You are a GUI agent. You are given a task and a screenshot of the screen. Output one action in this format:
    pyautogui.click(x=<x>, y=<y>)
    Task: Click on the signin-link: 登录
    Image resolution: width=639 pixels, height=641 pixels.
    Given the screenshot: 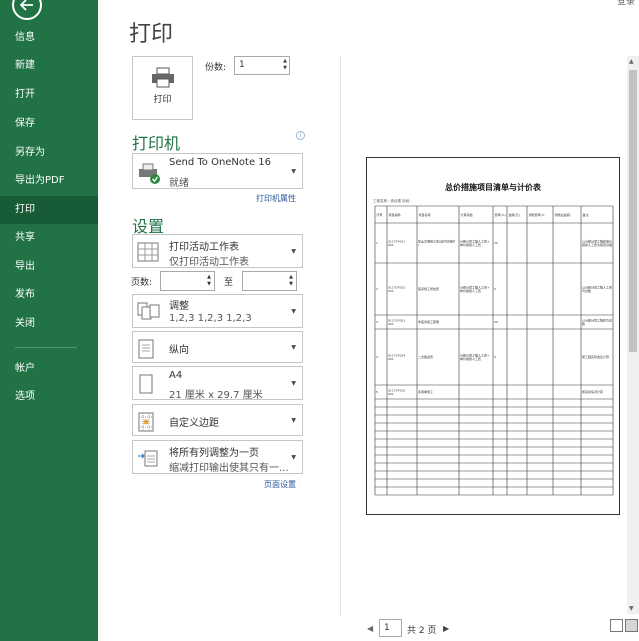 What is the action you would take?
    pyautogui.click(x=626, y=3)
    